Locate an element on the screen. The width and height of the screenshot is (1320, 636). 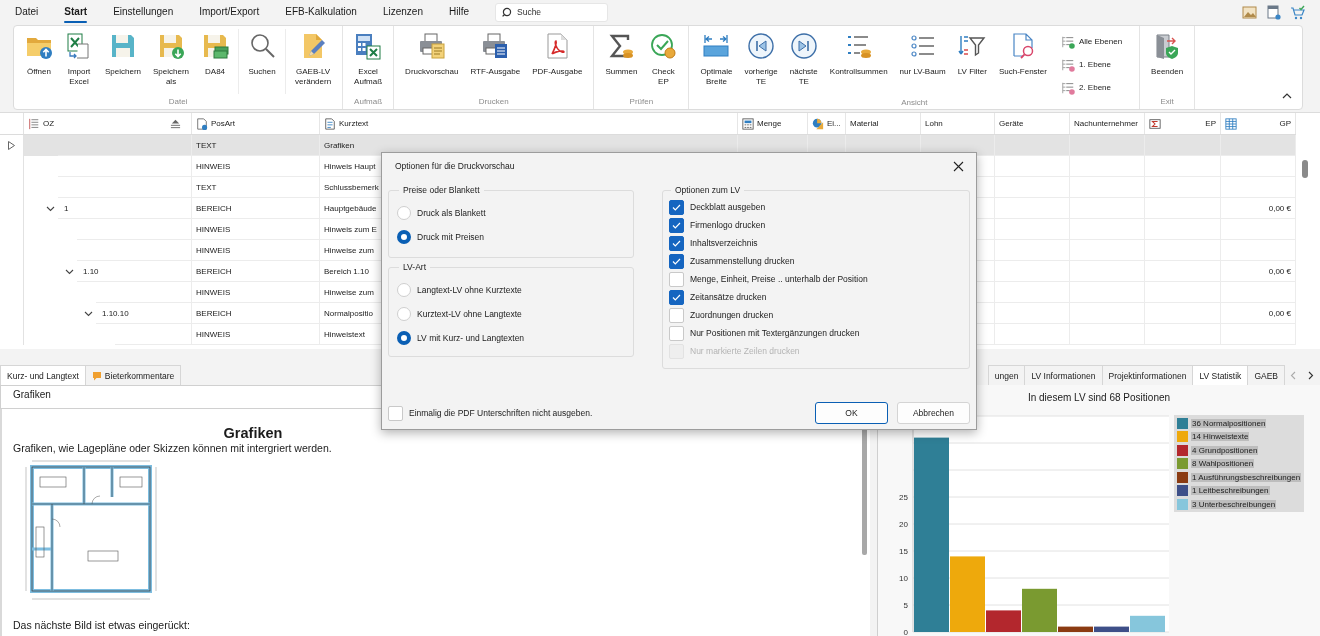
ribbon-button: Check EP is located at coordinates (663, 59).